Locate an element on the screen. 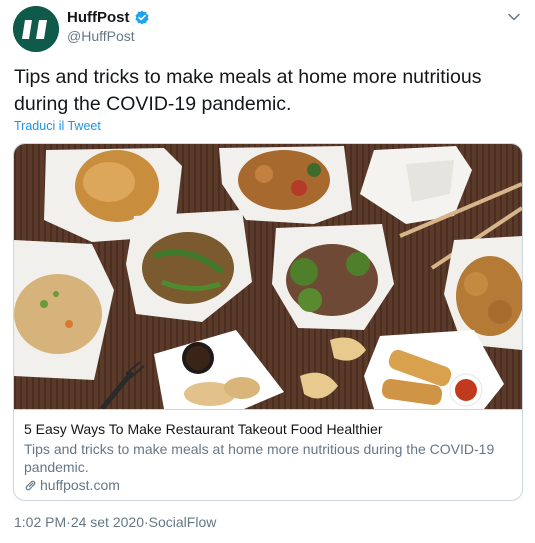 The height and width of the screenshot is (543, 535). more-options-button is located at coordinates (514, 17).